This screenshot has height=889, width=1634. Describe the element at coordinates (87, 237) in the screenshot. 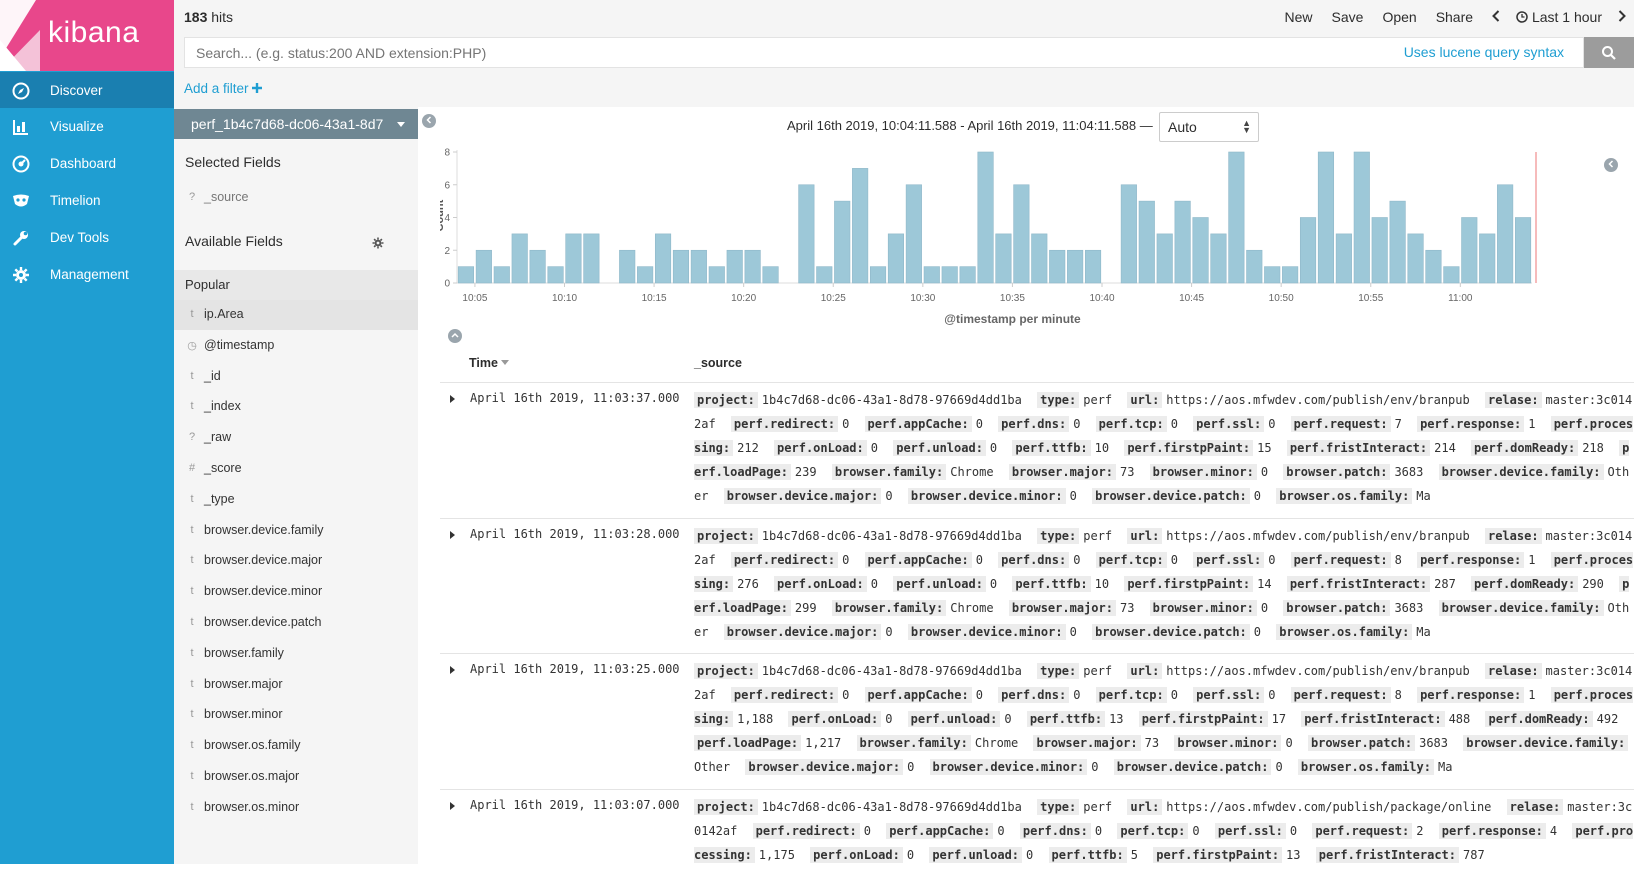

I see `nav-item-dev-tools: Dev Tools` at that location.